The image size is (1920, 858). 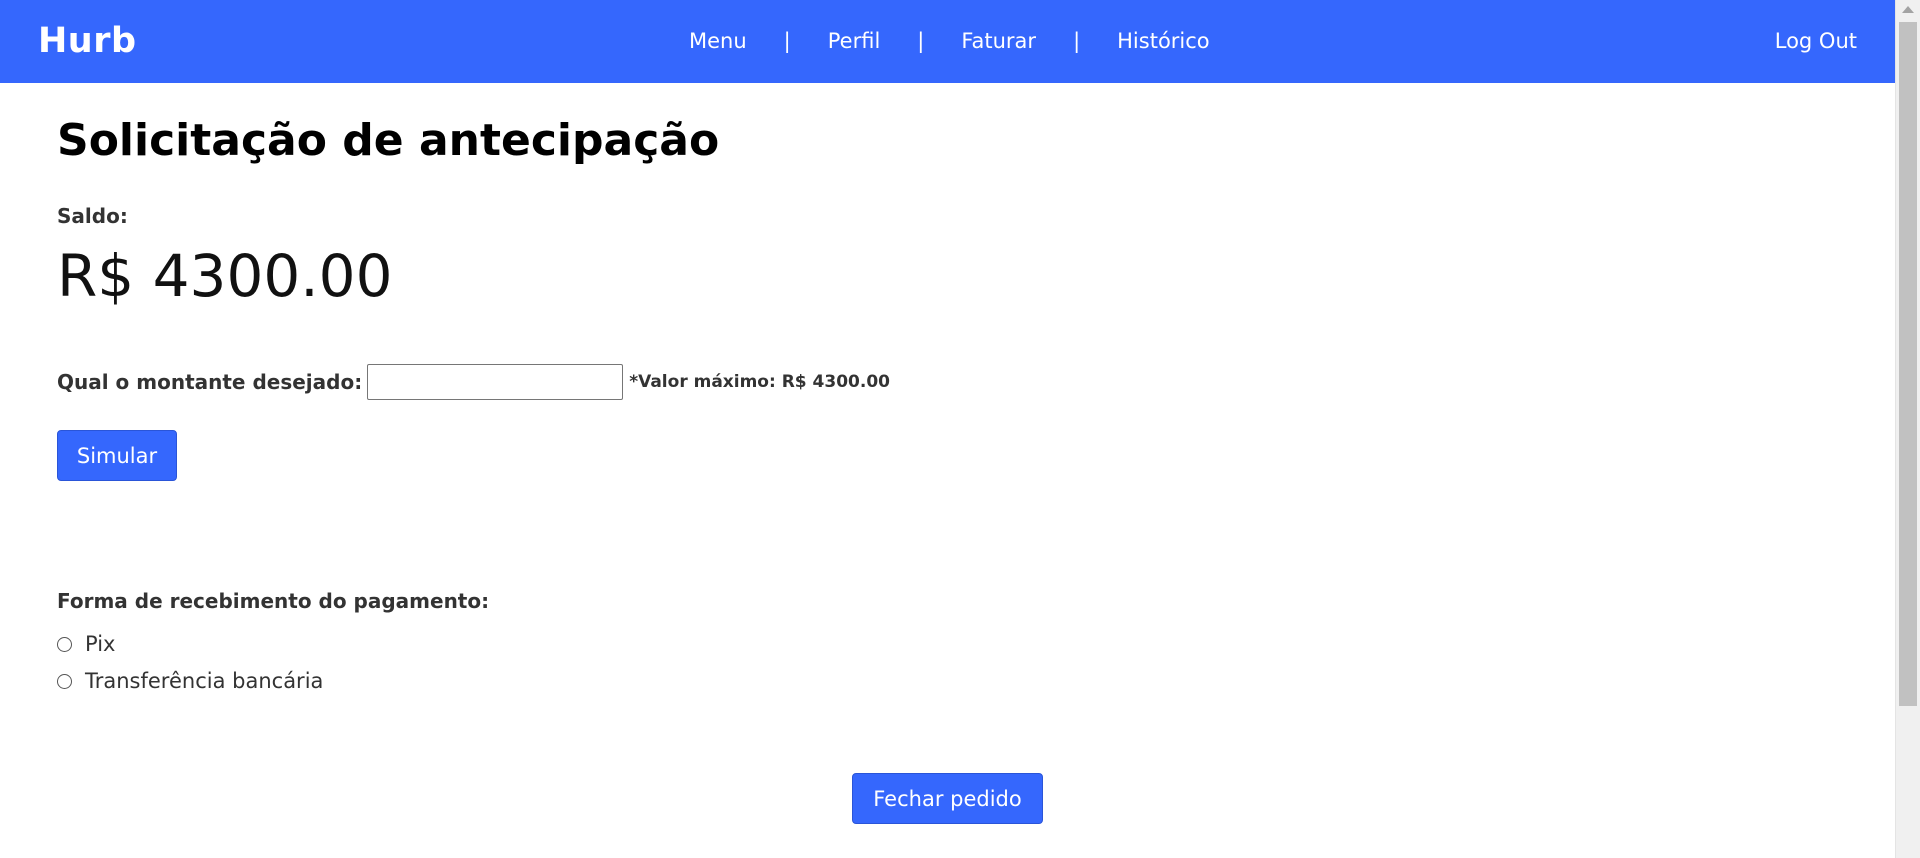 I want to click on nav-links: Menu | Perfil | Faturar | Histórico, so click(x=949, y=41).